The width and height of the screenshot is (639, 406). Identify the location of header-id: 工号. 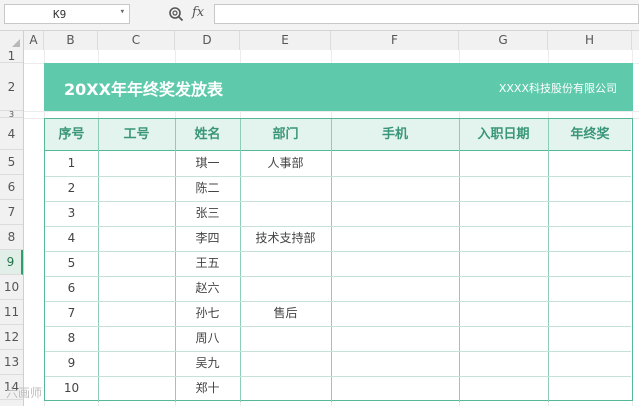
(136, 134).